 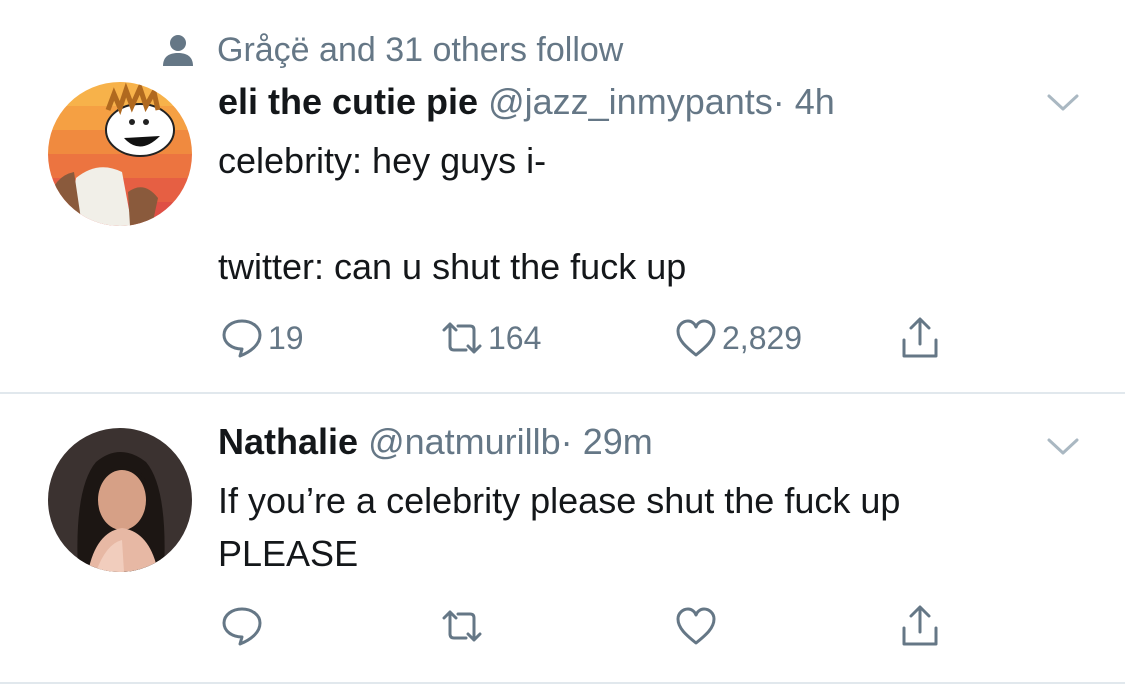 I want to click on tweet-header: eli the cutie pie @jazz_inmypants· 4h, so click(x=526, y=102).